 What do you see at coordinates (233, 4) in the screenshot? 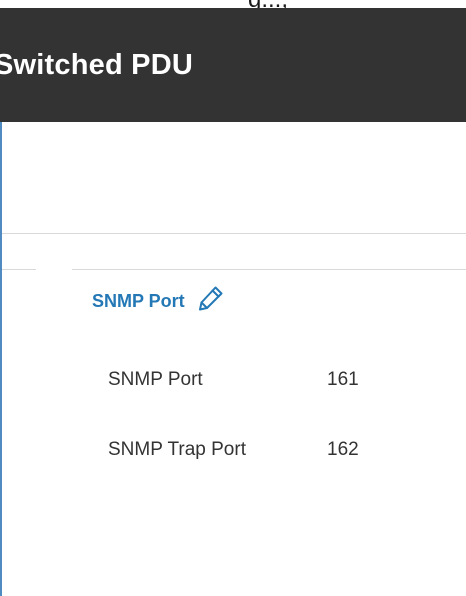
I see `top-strip: g...,` at bounding box center [233, 4].